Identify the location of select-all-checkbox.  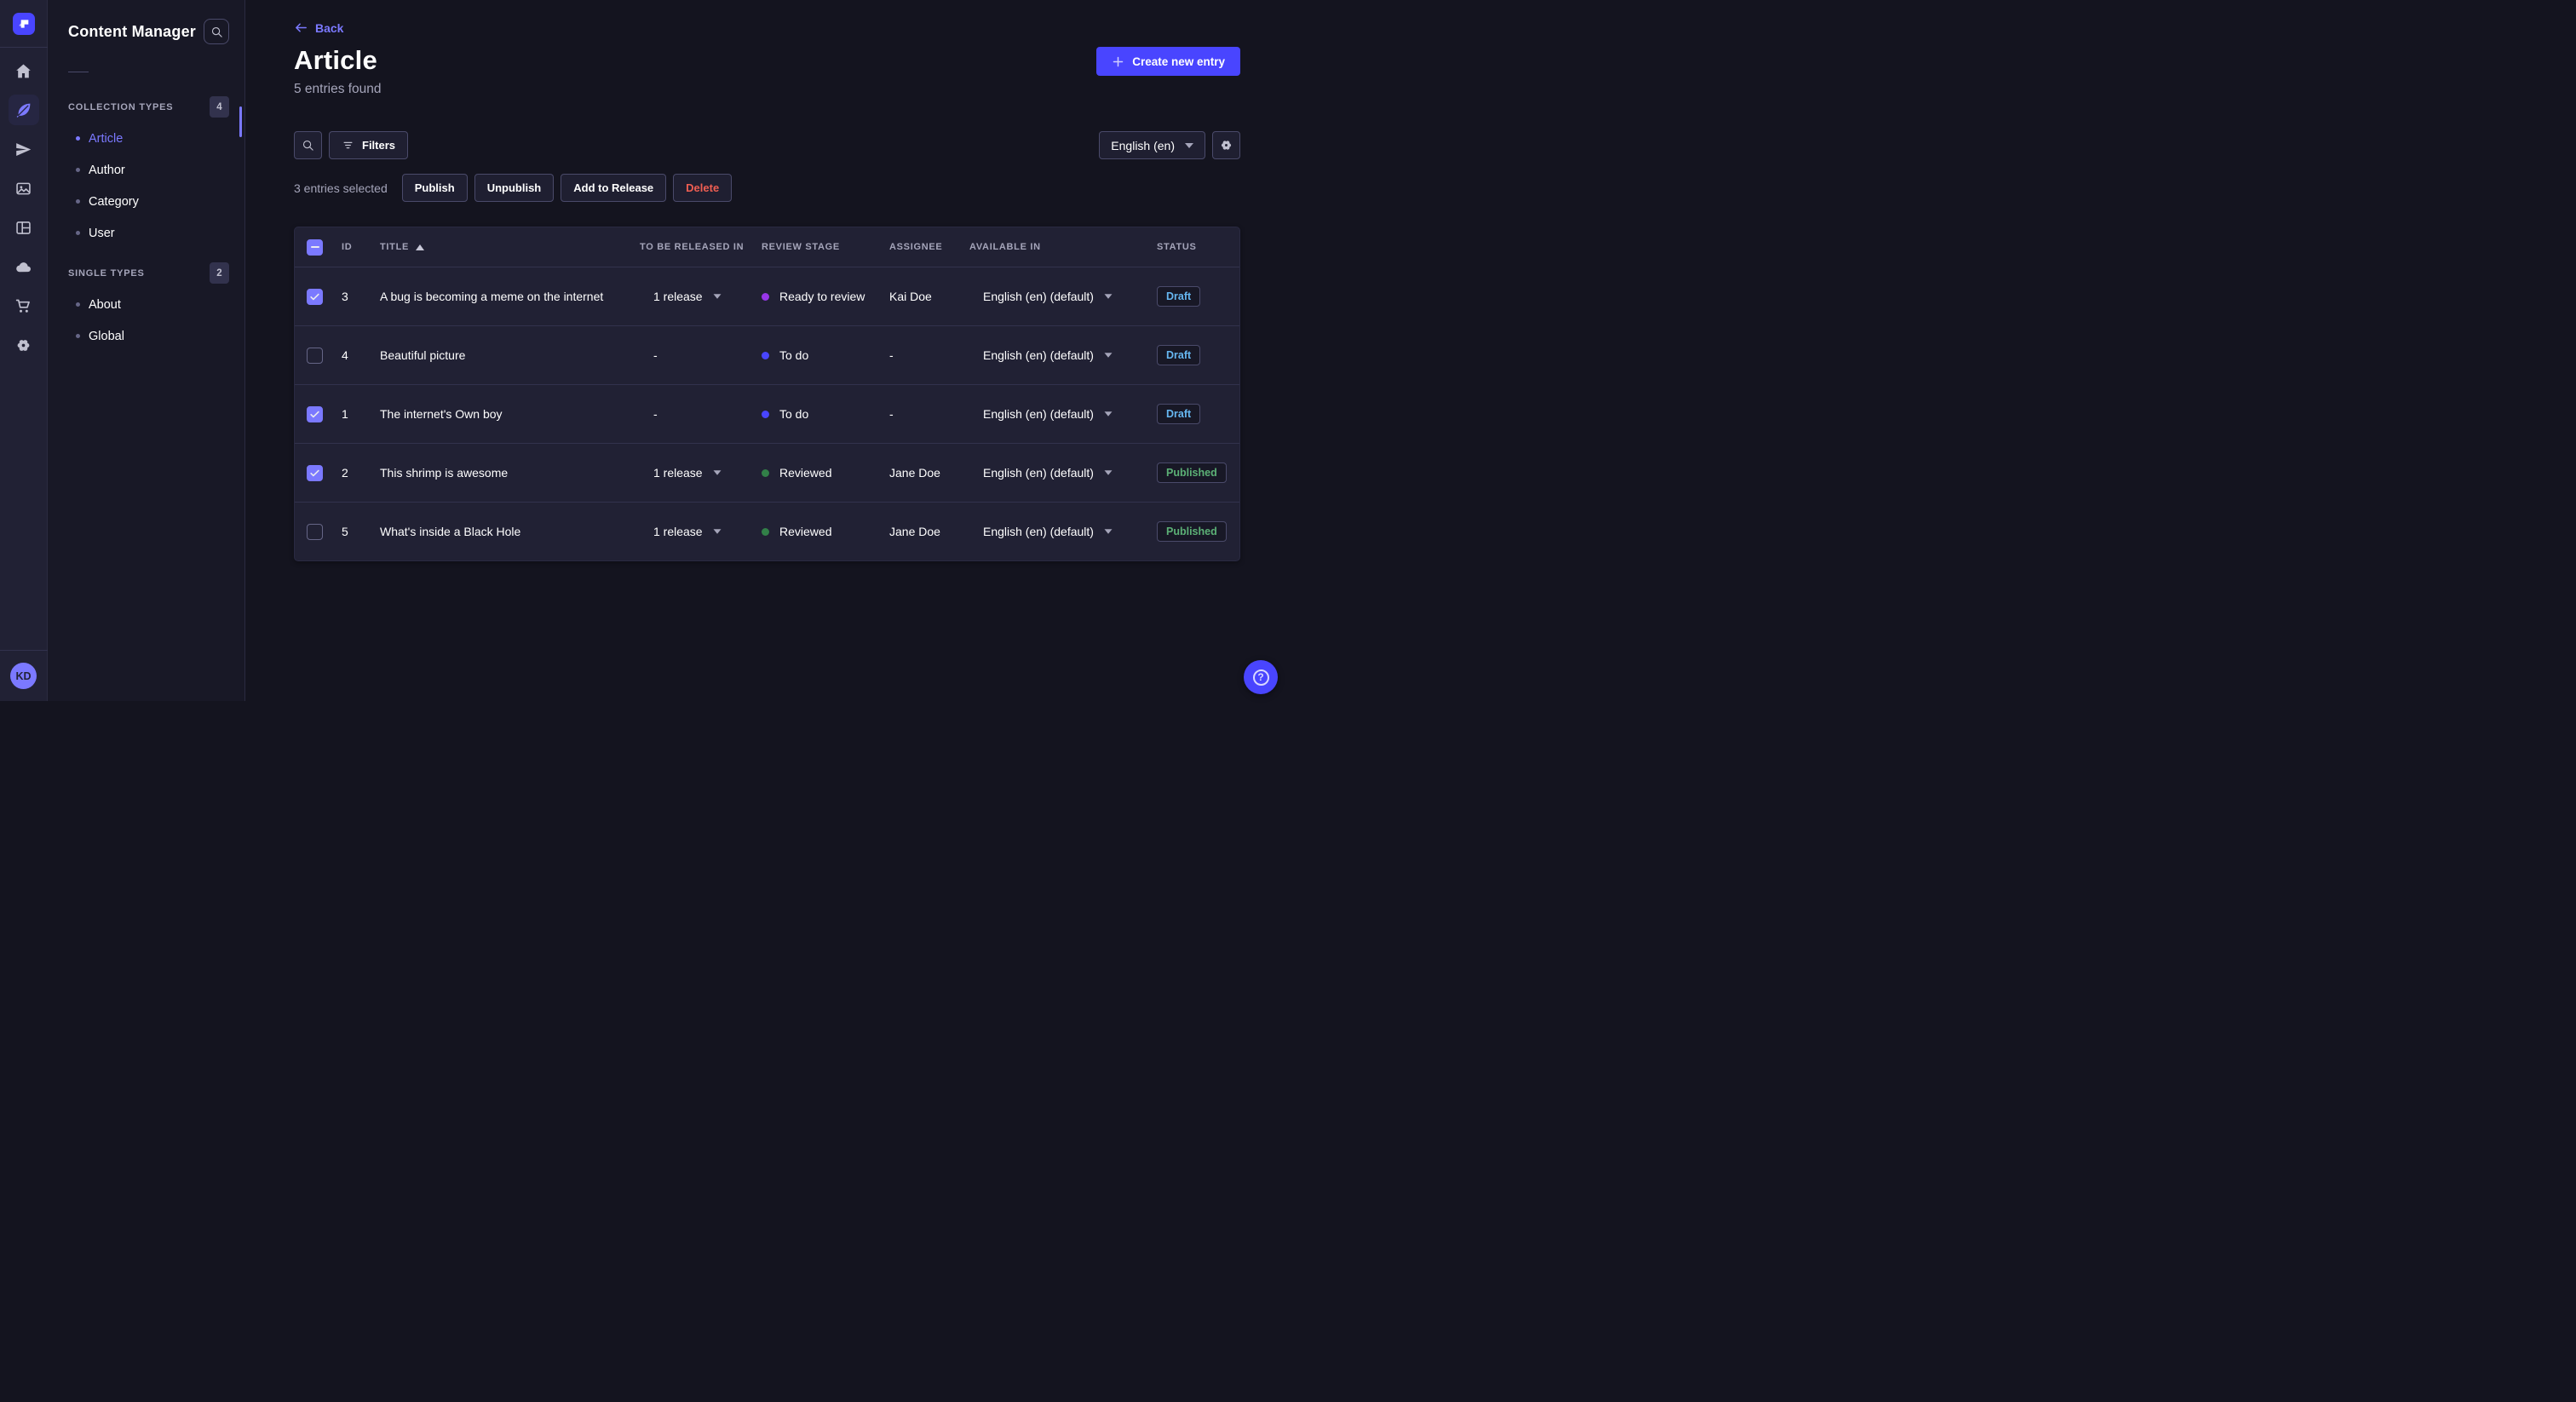
(315, 247).